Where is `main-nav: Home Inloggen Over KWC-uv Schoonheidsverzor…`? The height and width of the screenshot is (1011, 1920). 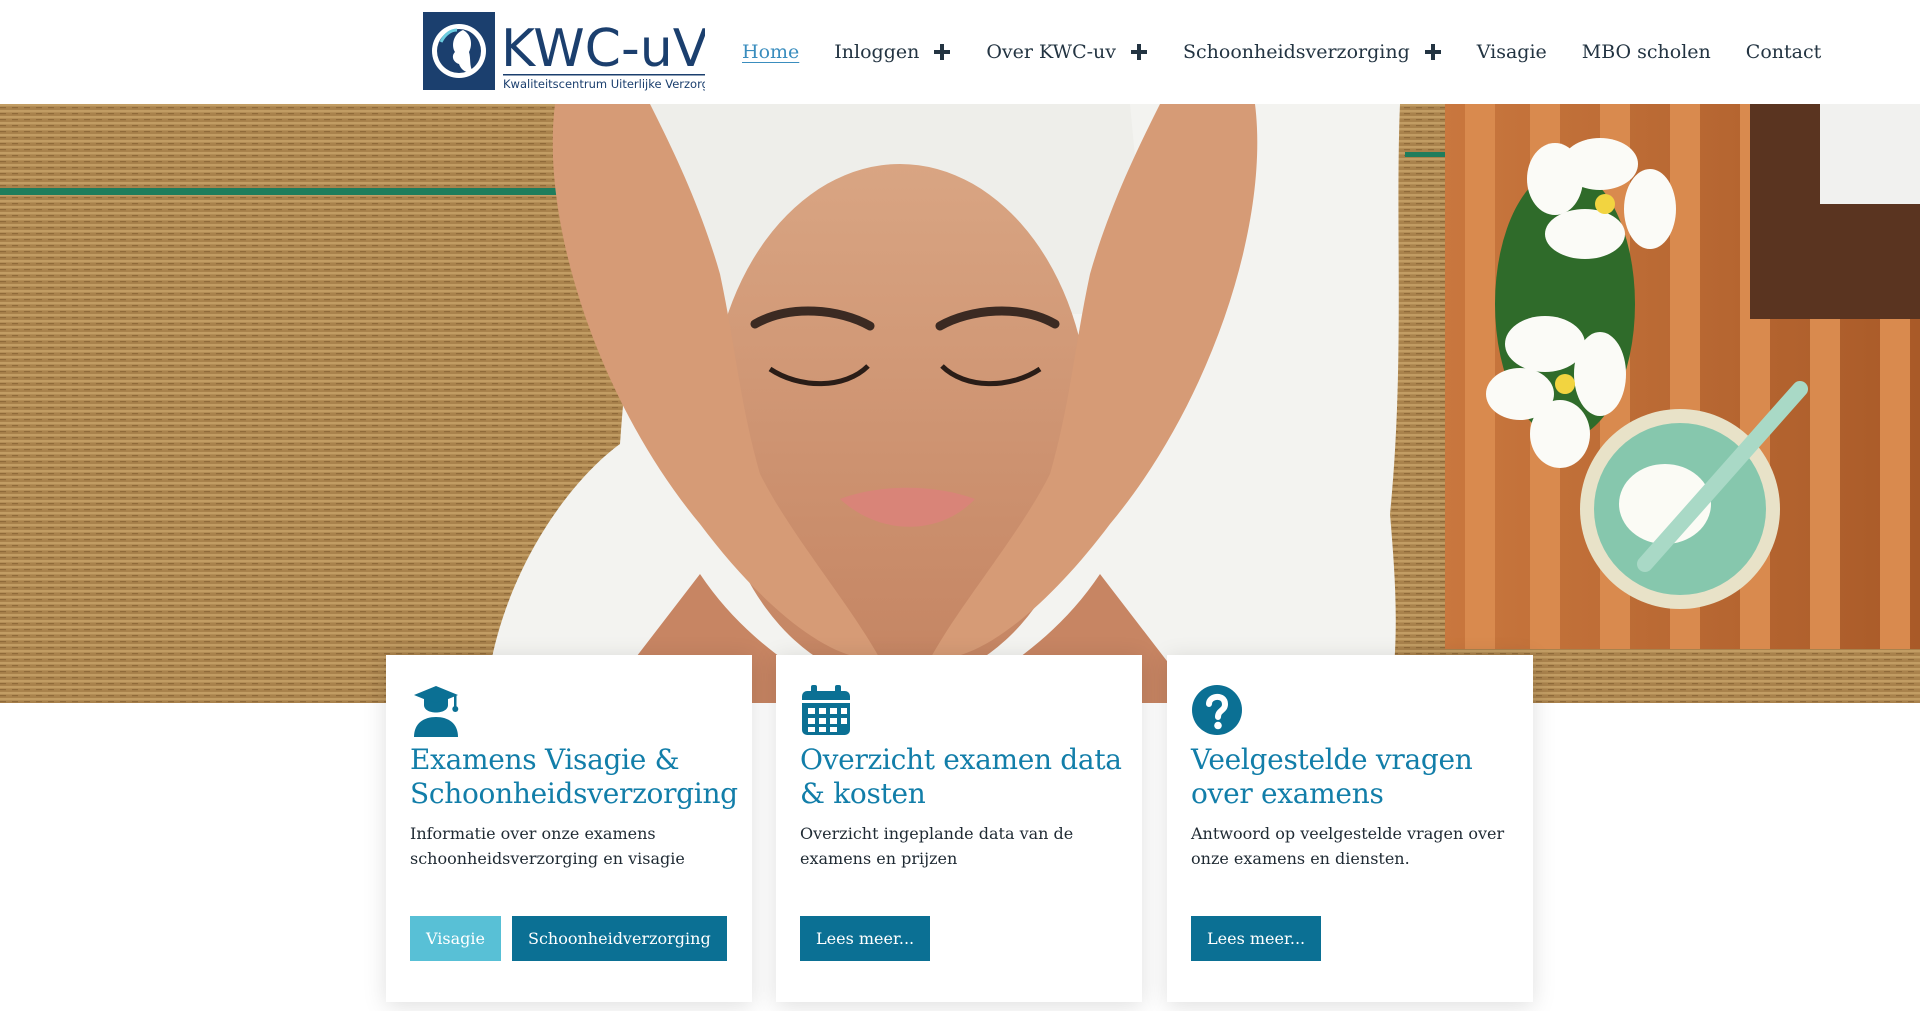
main-nav: Home Inloggen Over KWC-uv Schoonheidsverzor… is located at coordinates (1270, 52).